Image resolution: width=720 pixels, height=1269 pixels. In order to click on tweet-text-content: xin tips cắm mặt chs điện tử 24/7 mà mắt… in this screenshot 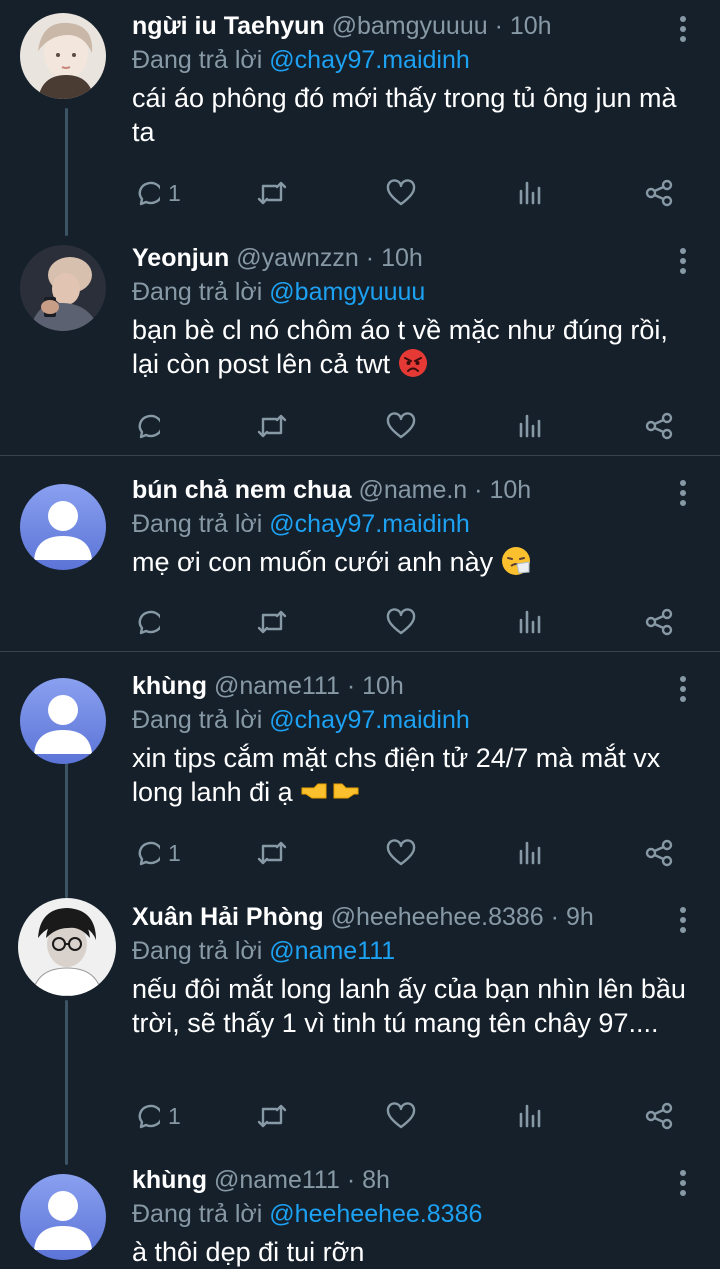, I will do `click(396, 775)`.